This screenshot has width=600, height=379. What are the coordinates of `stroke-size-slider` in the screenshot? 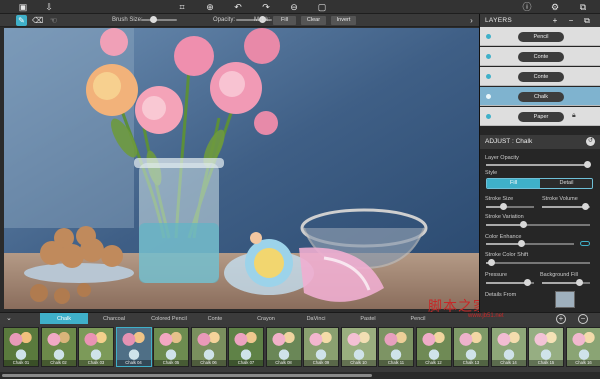 It's located at (510, 206).